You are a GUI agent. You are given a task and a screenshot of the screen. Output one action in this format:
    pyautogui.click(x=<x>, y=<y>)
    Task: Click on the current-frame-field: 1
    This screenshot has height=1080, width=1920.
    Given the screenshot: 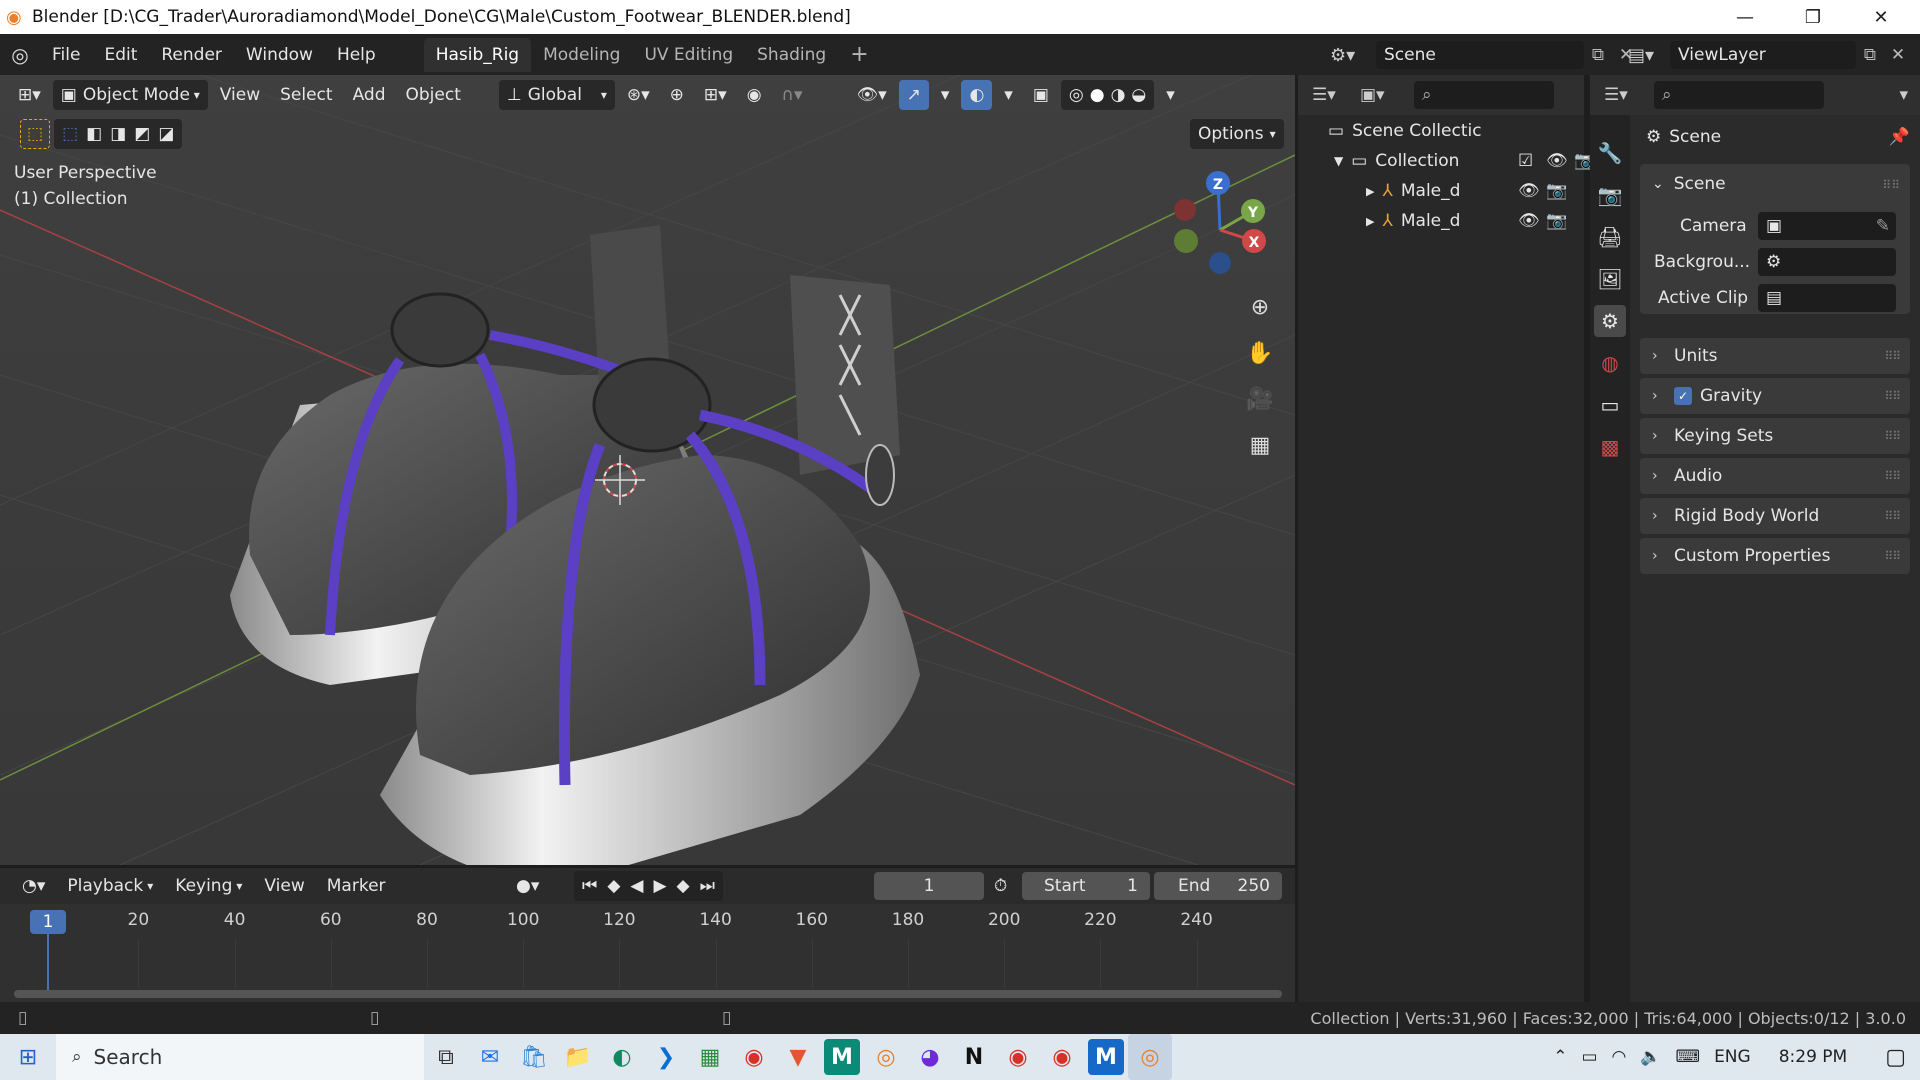 What is the action you would take?
    pyautogui.click(x=929, y=886)
    